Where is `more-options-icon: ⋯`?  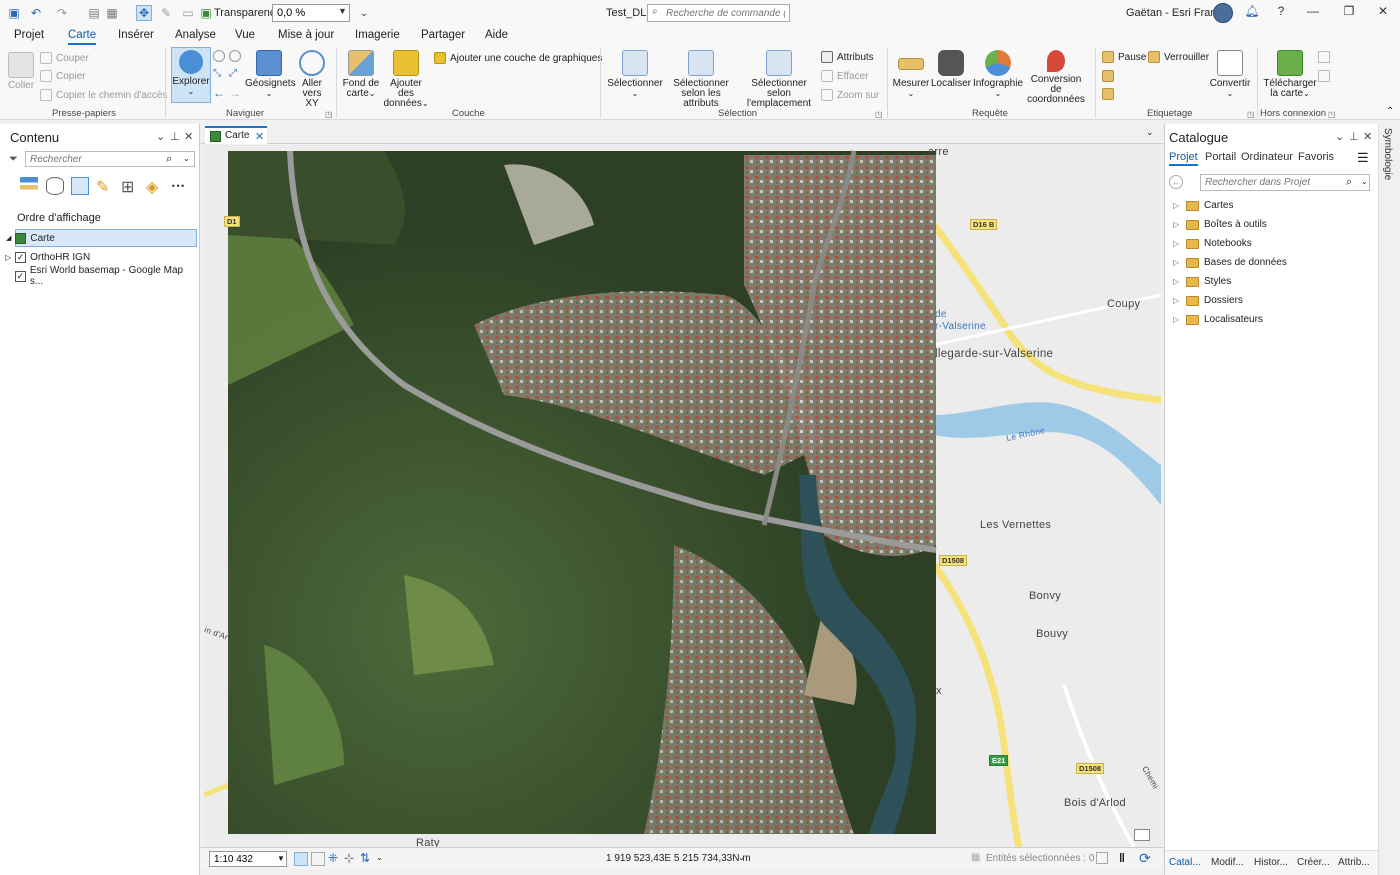
more-options-icon: ⋯ is located at coordinates (180, 186).